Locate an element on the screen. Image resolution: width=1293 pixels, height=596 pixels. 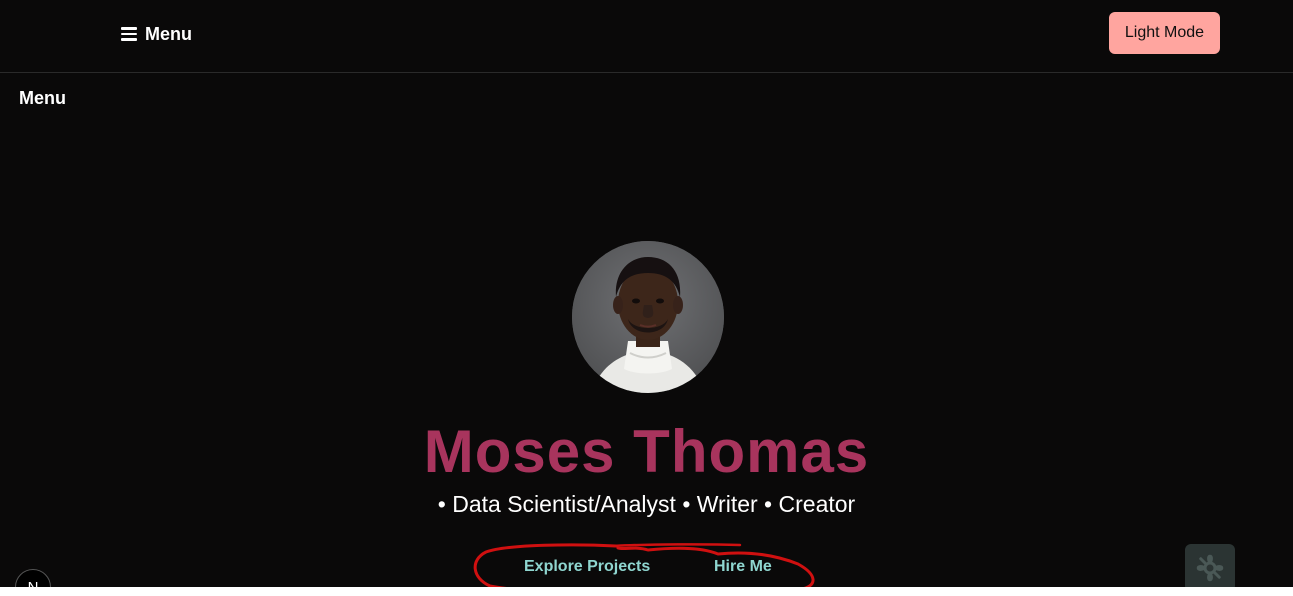
hire-me-link: Hire Me is located at coordinates (743, 567).